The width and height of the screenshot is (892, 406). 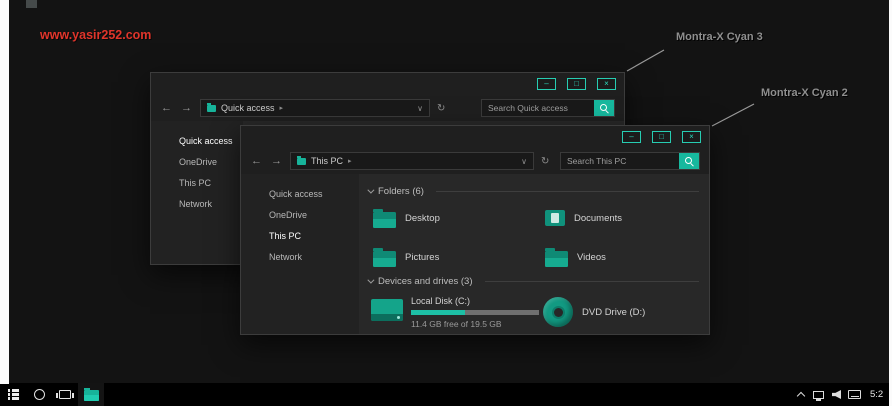 I want to click on drive-tile-local-disk: Local Disk (C:) 11.4 GB free of 19.5 GB, so click(x=457, y=312).